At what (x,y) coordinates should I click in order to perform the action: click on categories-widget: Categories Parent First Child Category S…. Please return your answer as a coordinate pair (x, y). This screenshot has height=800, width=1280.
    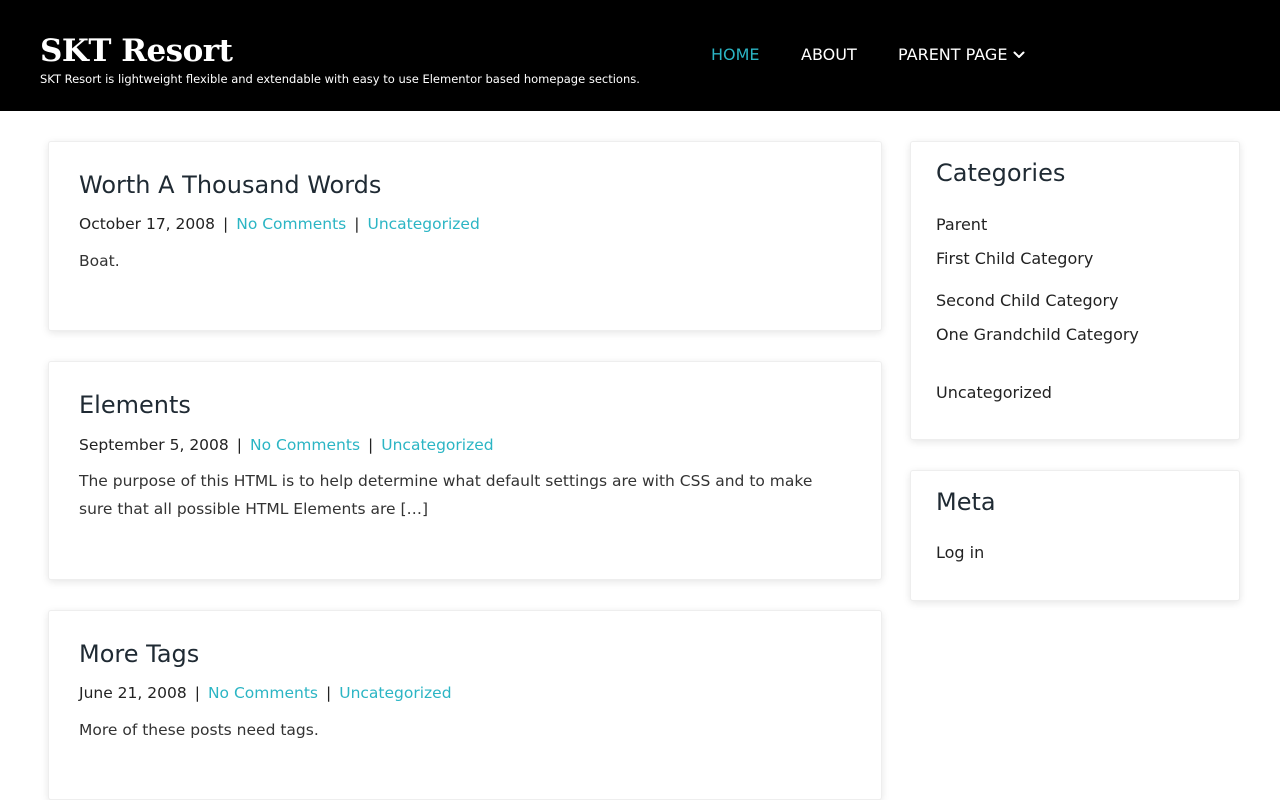
    Looking at the image, I should click on (1075, 290).